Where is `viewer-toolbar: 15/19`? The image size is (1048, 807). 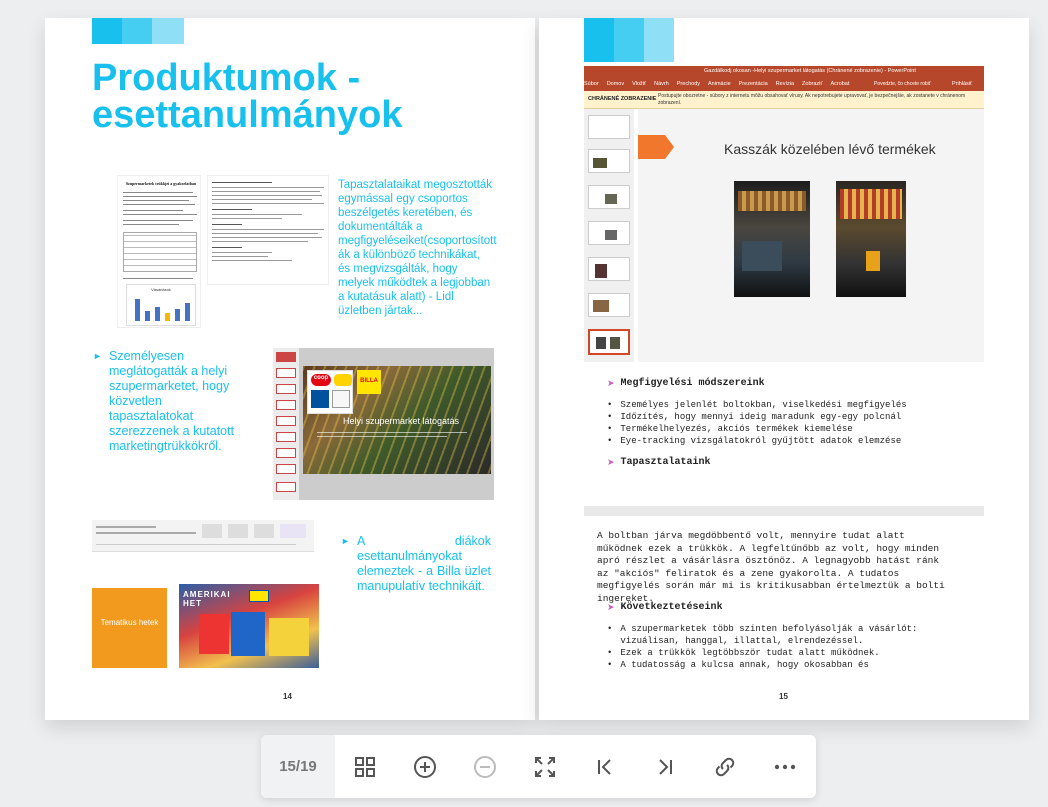 viewer-toolbar: 15/19 is located at coordinates (538, 766).